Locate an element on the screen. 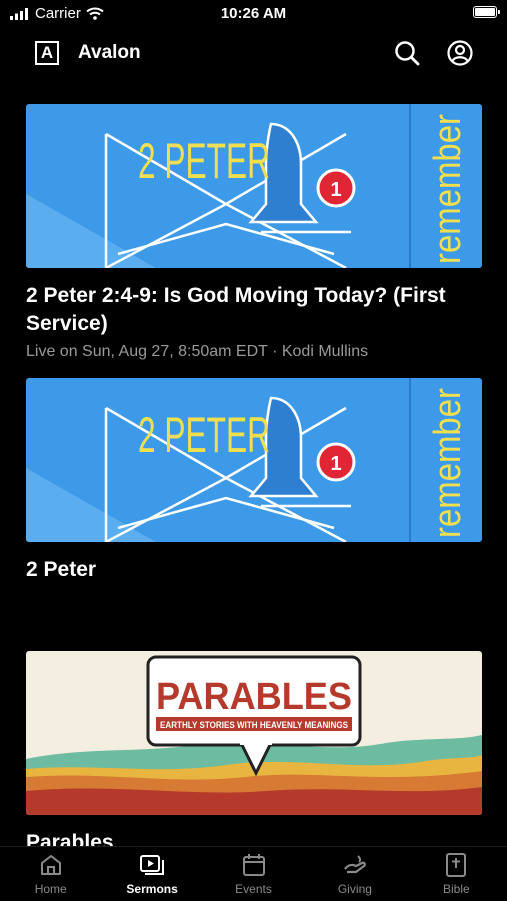 The width and height of the screenshot is (507, 901). tab-label: Events is located at coordinates (253, 889).